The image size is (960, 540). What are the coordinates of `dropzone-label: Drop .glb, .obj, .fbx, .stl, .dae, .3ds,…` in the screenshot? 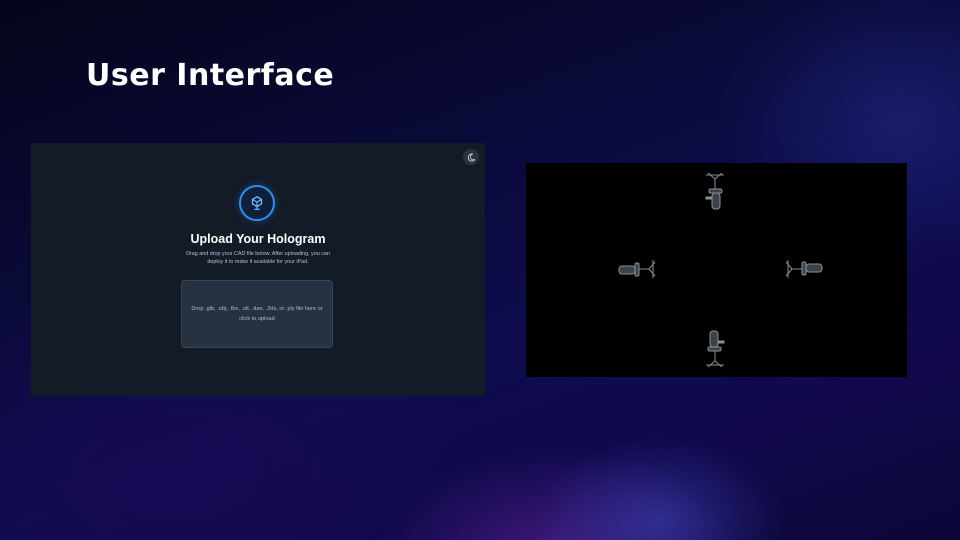 It's located at (257, 314).